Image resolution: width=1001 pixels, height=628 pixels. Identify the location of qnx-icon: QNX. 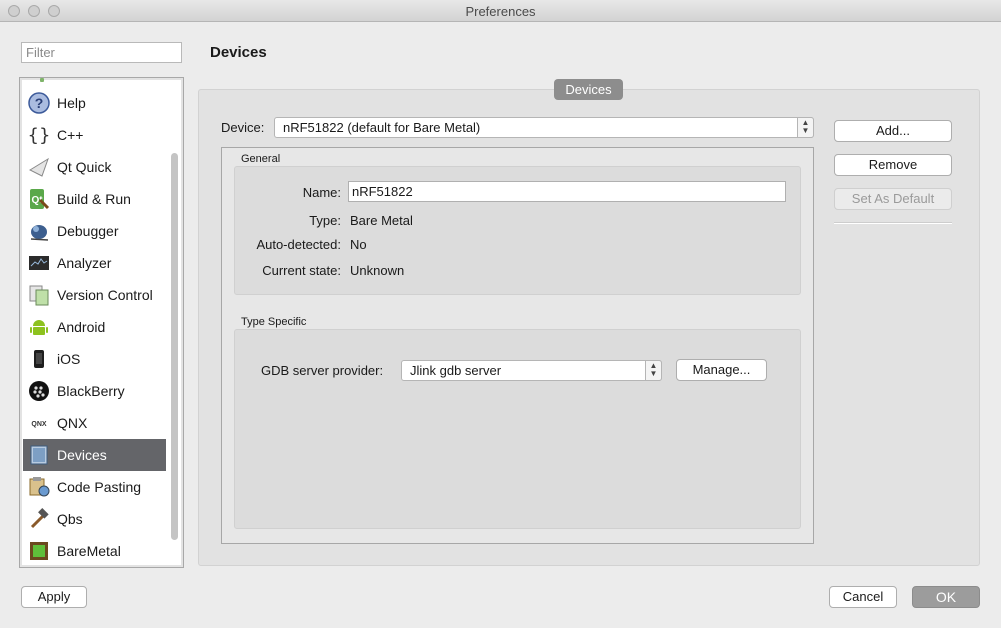
(39, 424).